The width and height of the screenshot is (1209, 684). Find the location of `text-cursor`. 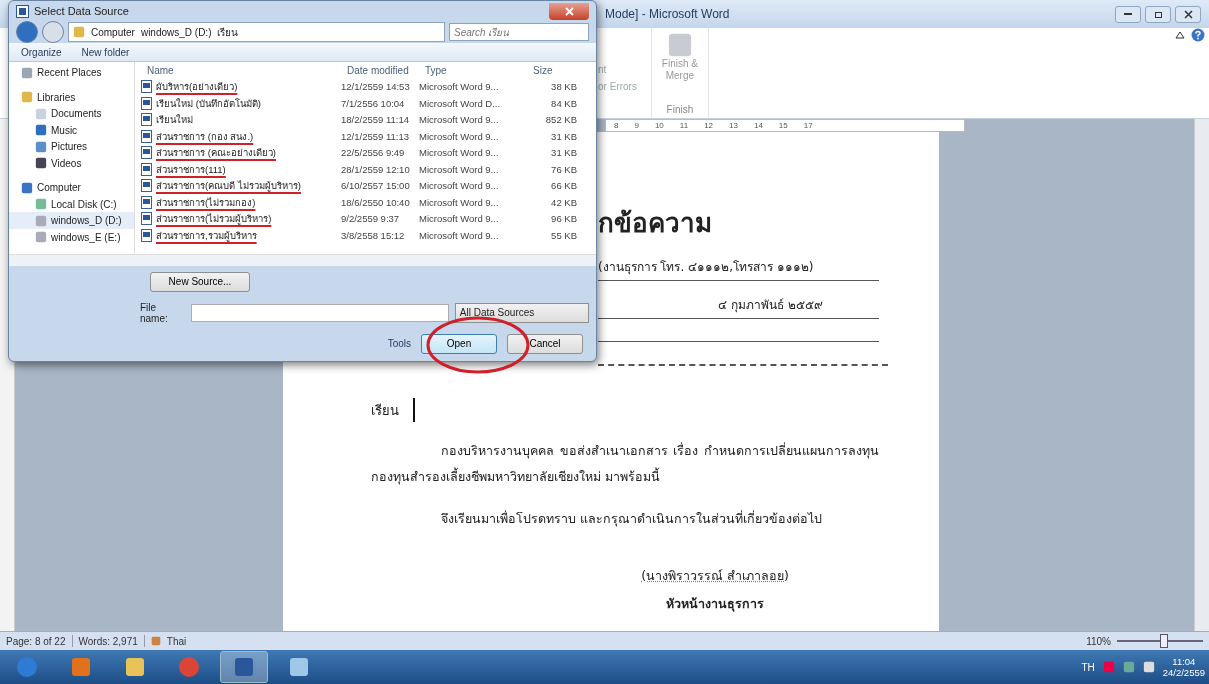

text-cursor is located at coordinates (414, 410).